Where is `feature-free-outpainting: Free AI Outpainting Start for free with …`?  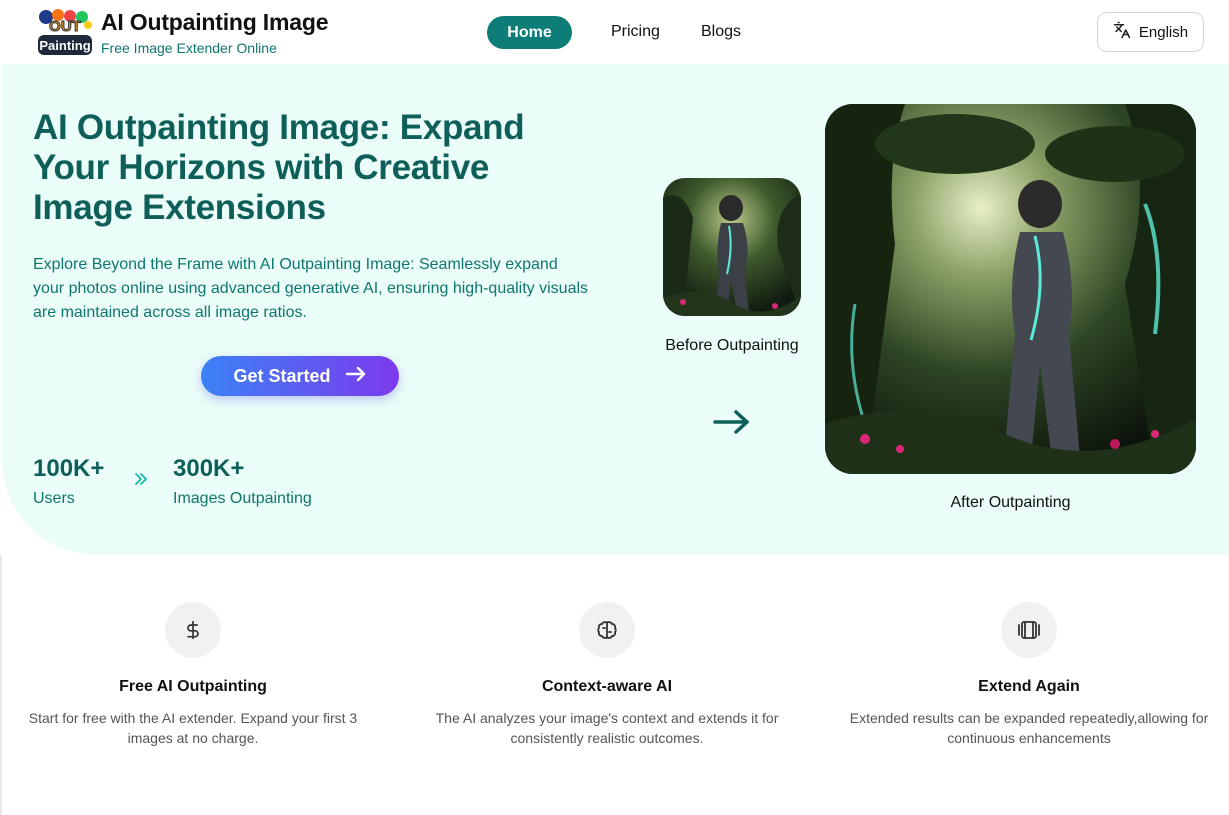 feature-free-outpainting: Free AI Outpainting Start for free with … is located at coordinates (193, 675).